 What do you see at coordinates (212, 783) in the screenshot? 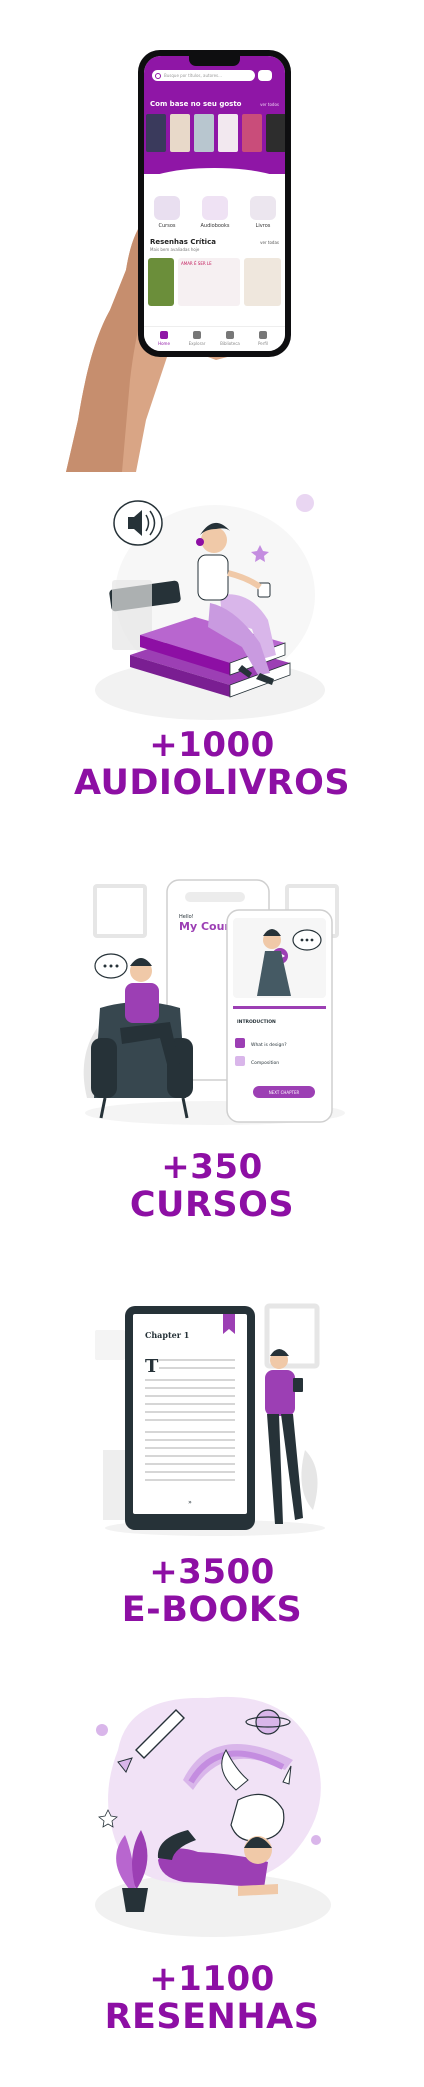
I see `stat-label: AUDIOLIVROS` at bounding box center [212, 783].